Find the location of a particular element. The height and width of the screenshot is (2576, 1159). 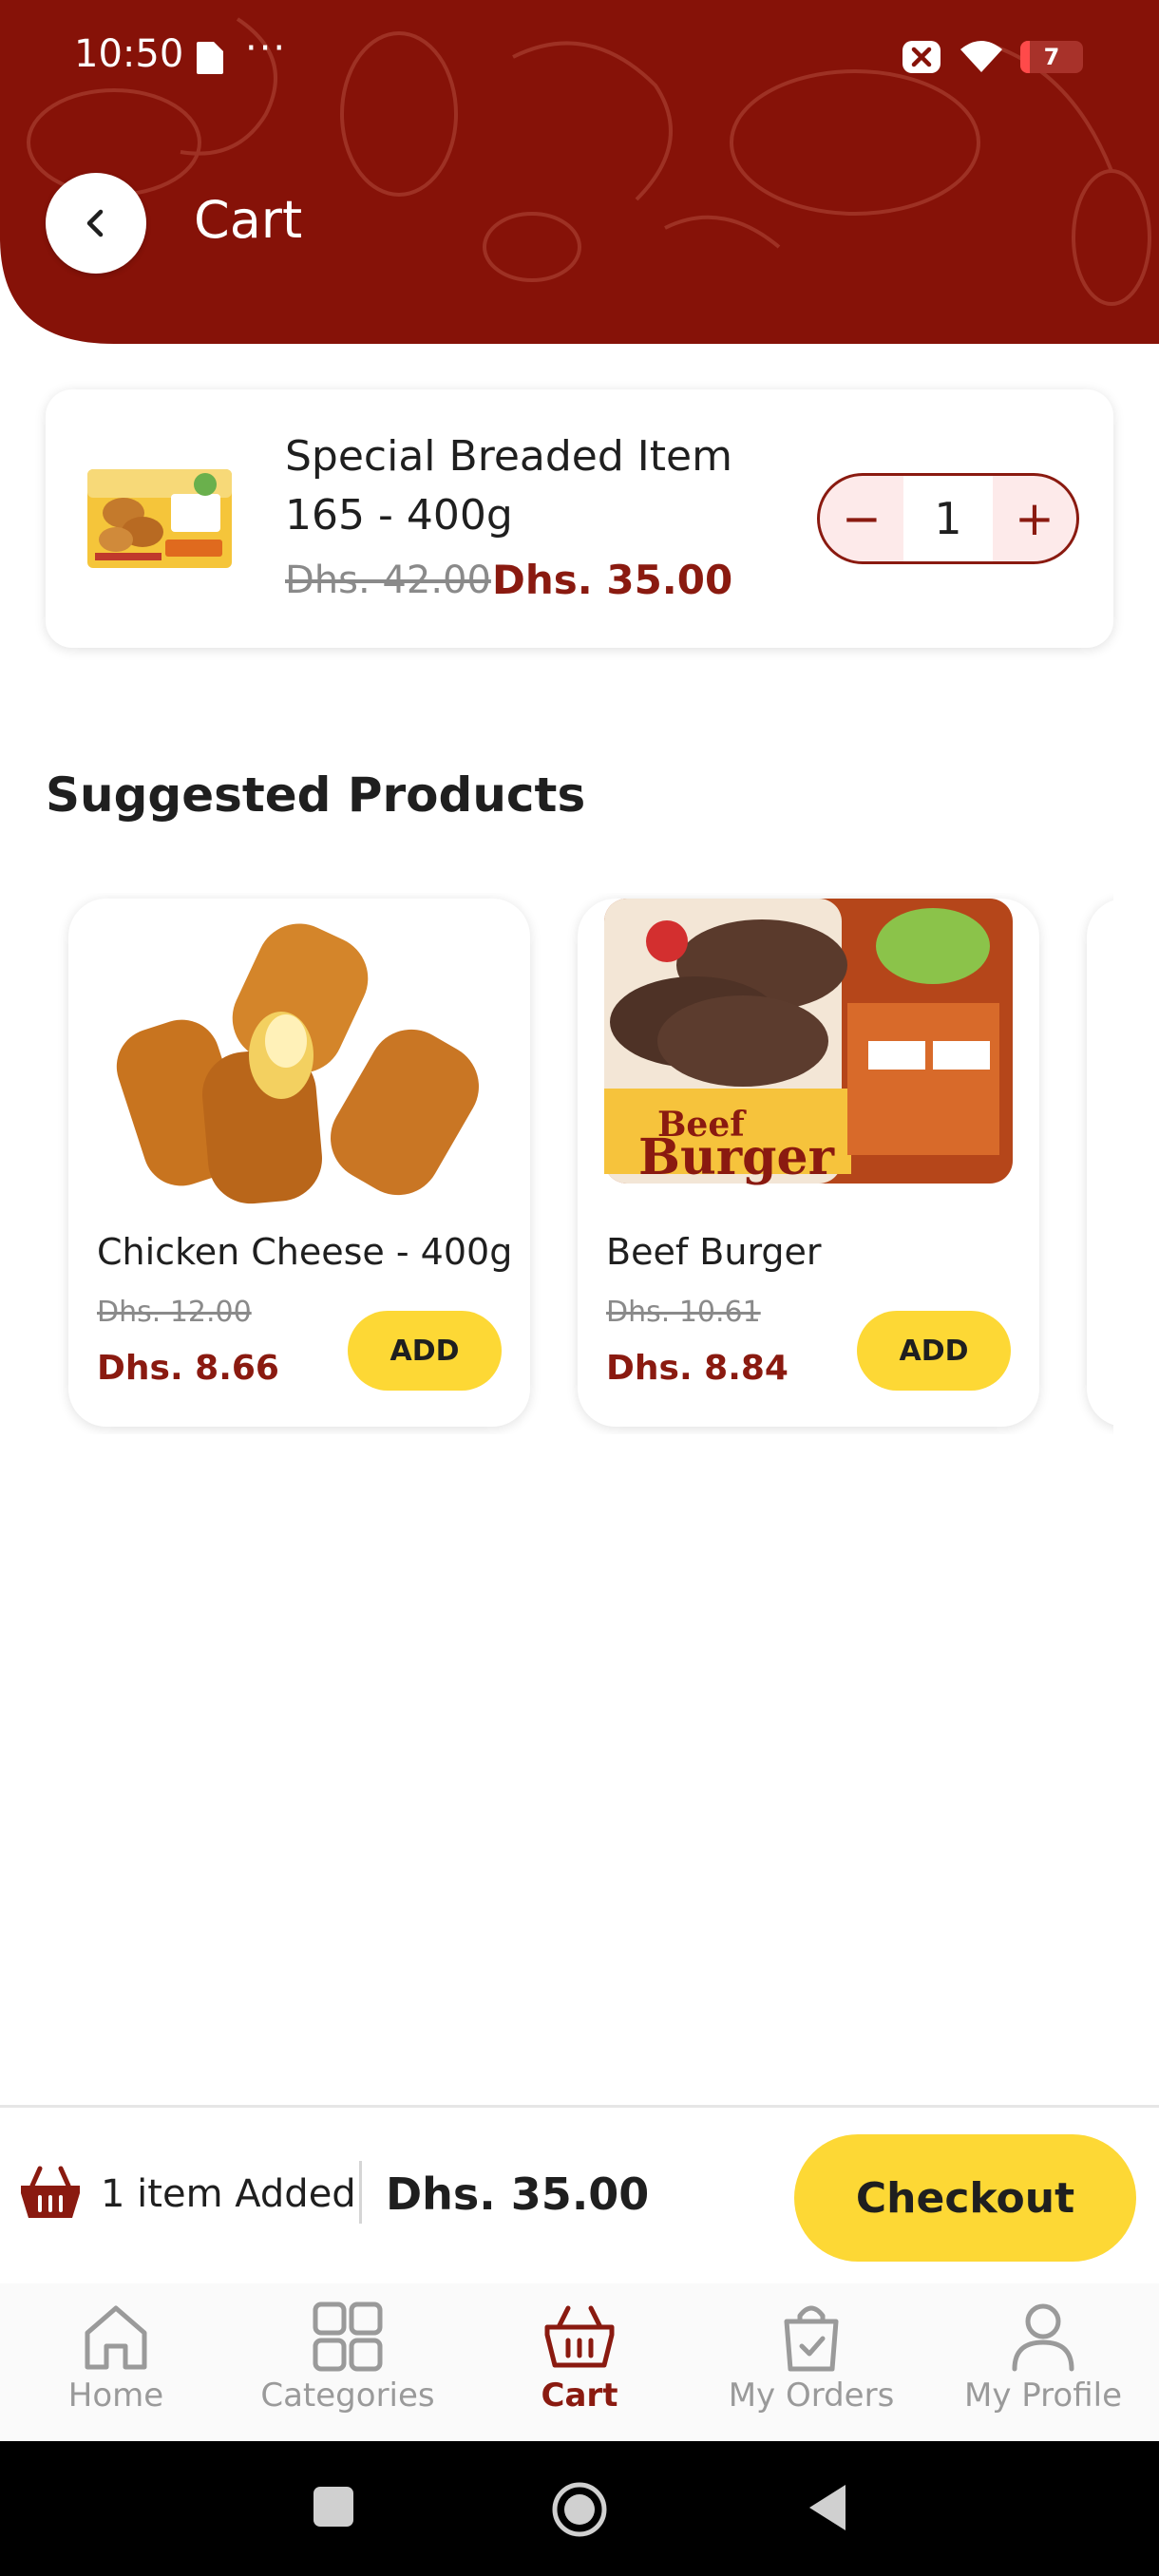

product-price: Dhs. 8.66 is located at coordinates (188, 1368).